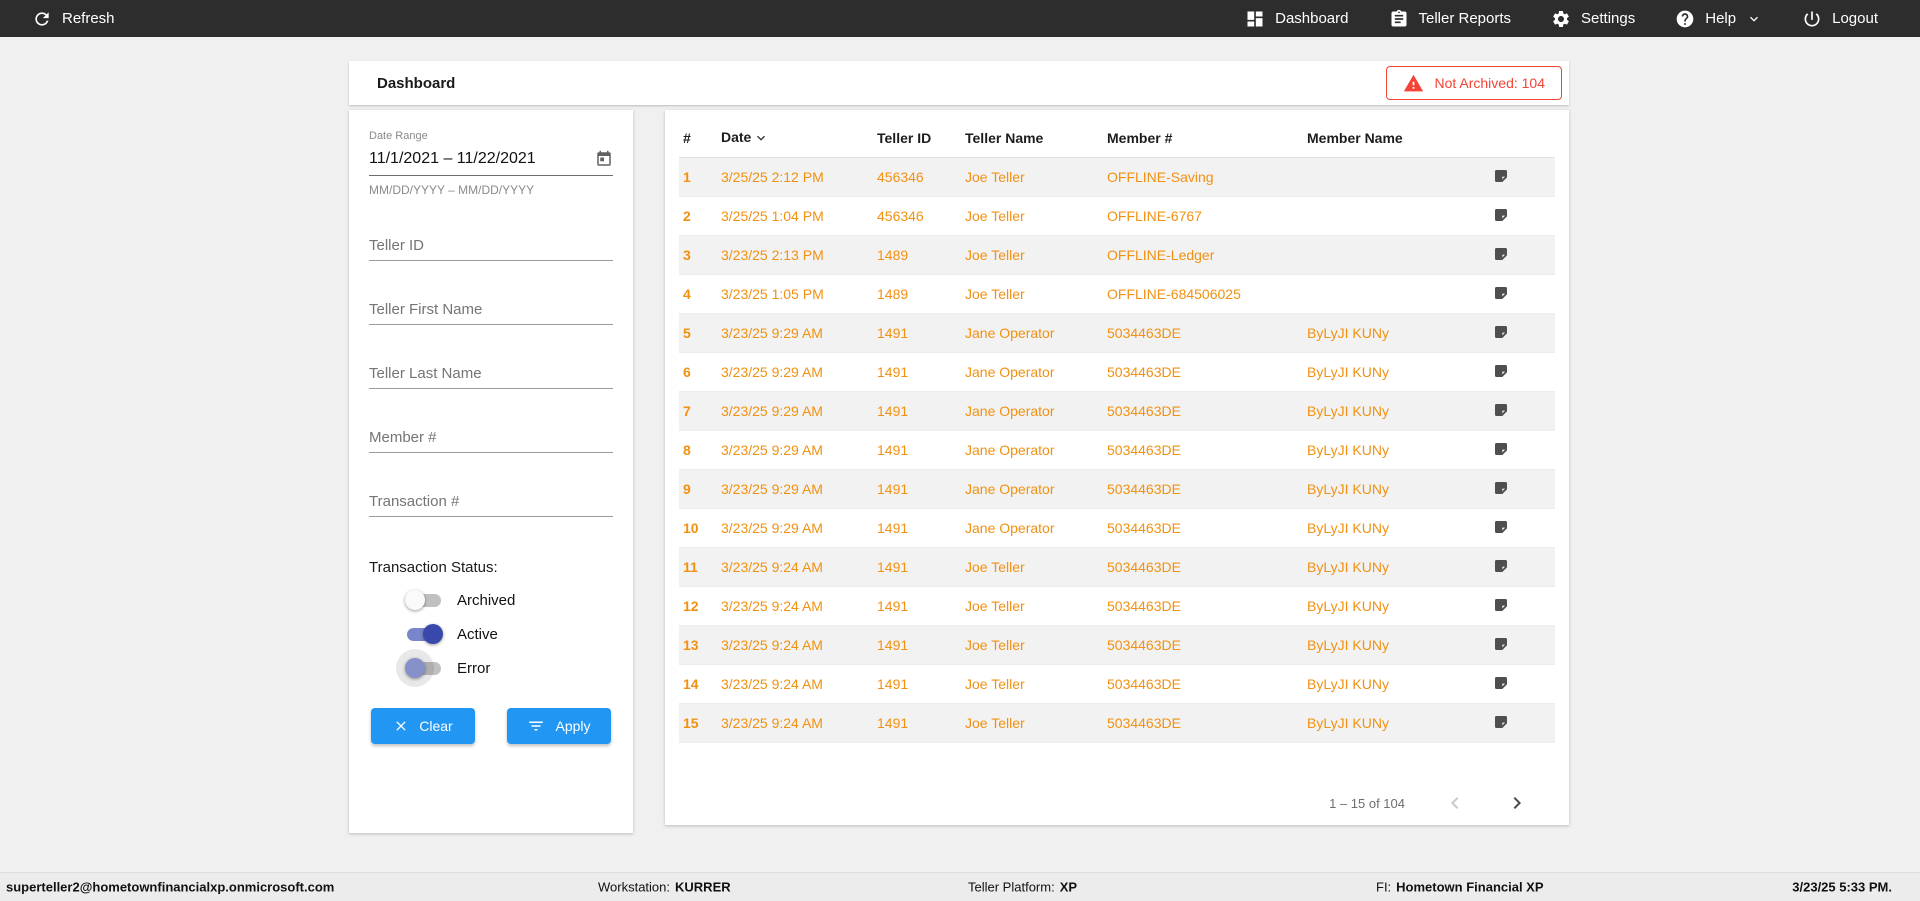 This screenshot has width=1920, height=901. What do you see at coordinates (491, 374) in the screenshot?
I see `teller-last-name-input` at bounding box center [491, 374].